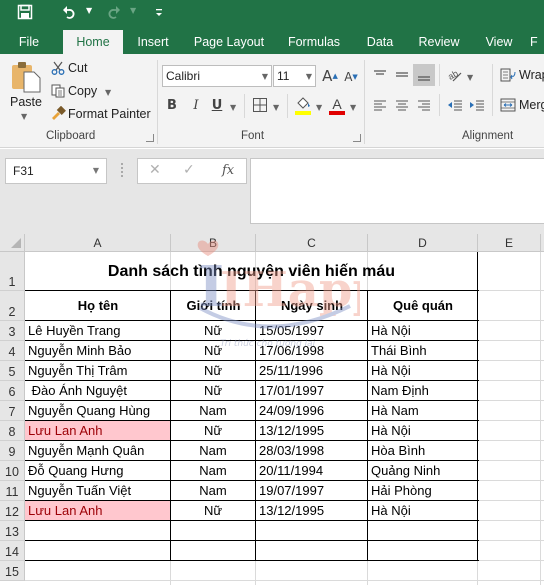 The height and width of the screenshot is (585, 544). What do you see at coordinates (97, 350) in the screenshot?
I see `cell-name: Nguyễn Minh Bảo` at bounding box center [97, 350].